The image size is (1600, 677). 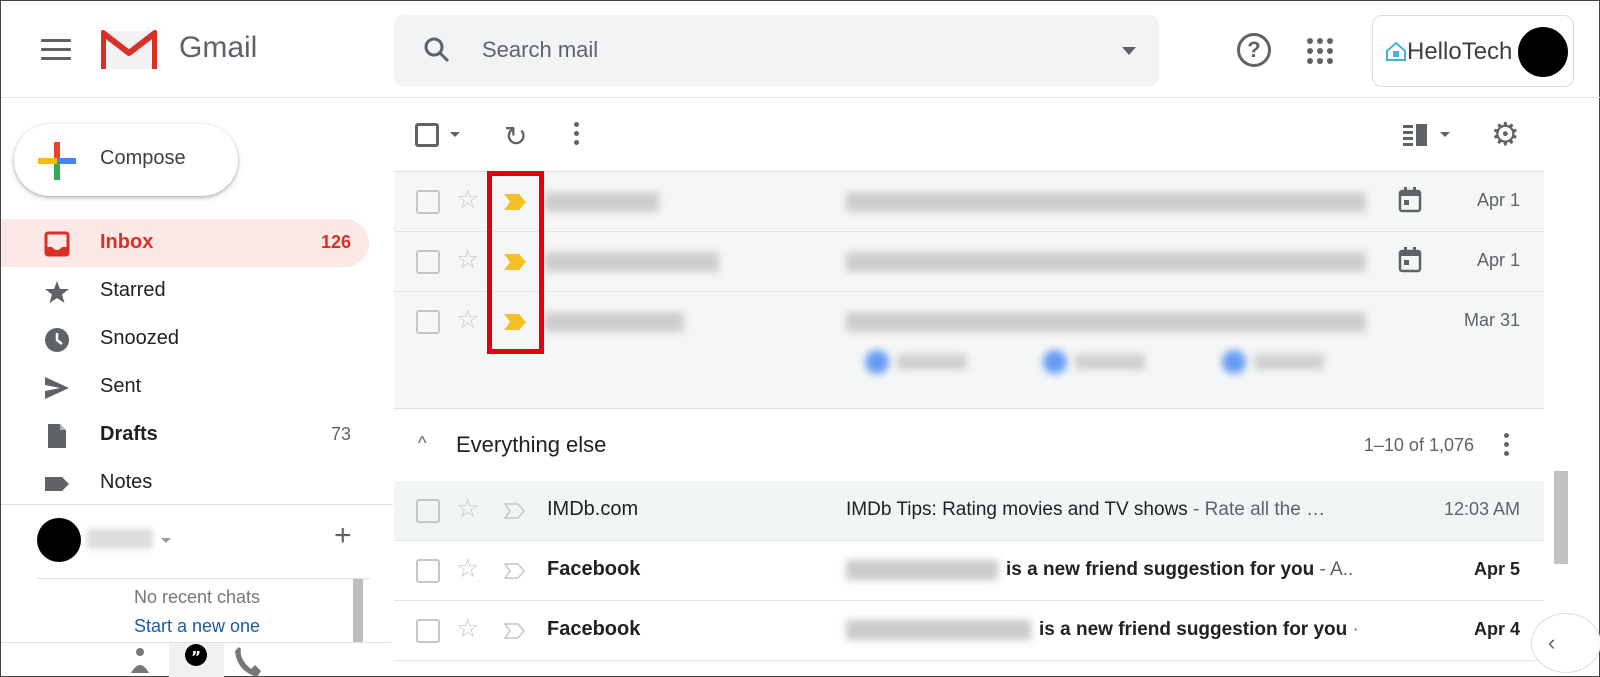 I want to click on split-pane-caret-icon, so click(x=1445, y=134).